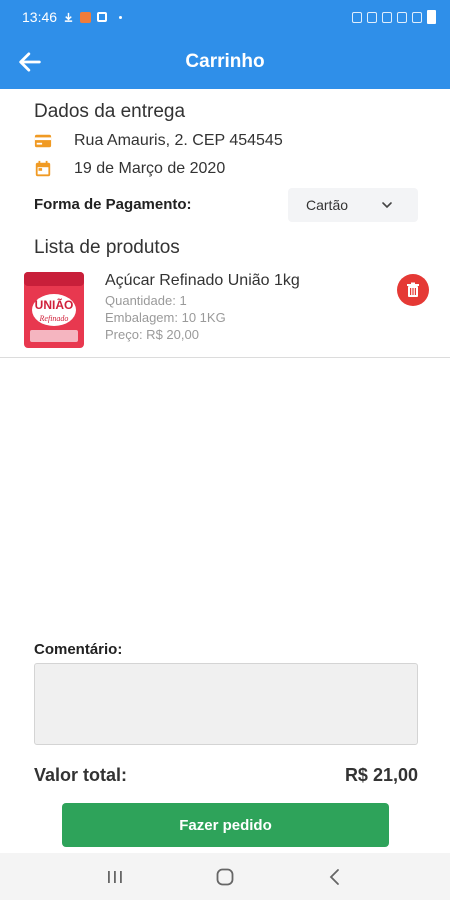 The height and width of the screenshot is (900, 450). Describe the element at coordinates (102, 17) in the screenshot. I see `check-icon` at that location.